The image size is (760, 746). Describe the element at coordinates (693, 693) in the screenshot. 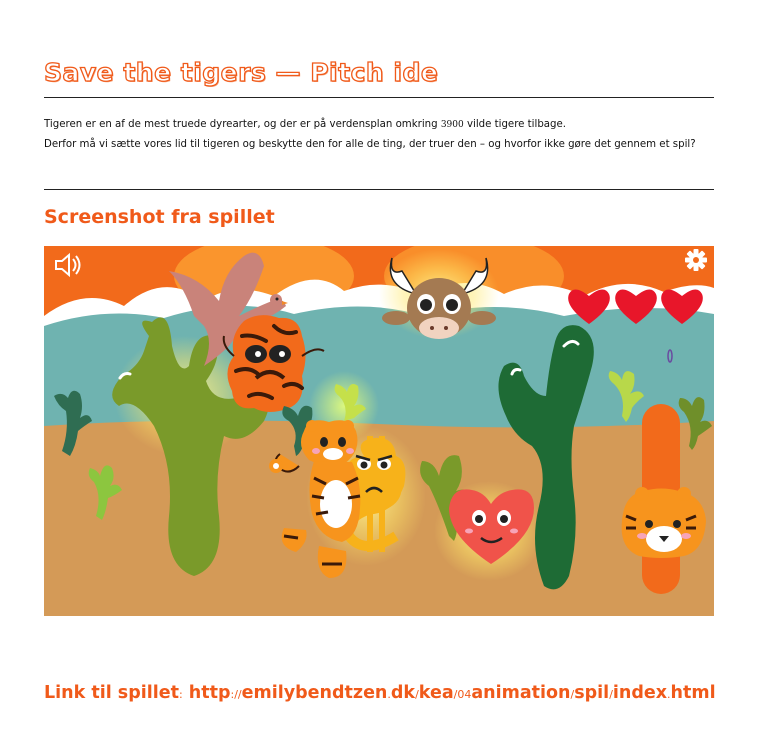

I see `url-part: html` at that location.